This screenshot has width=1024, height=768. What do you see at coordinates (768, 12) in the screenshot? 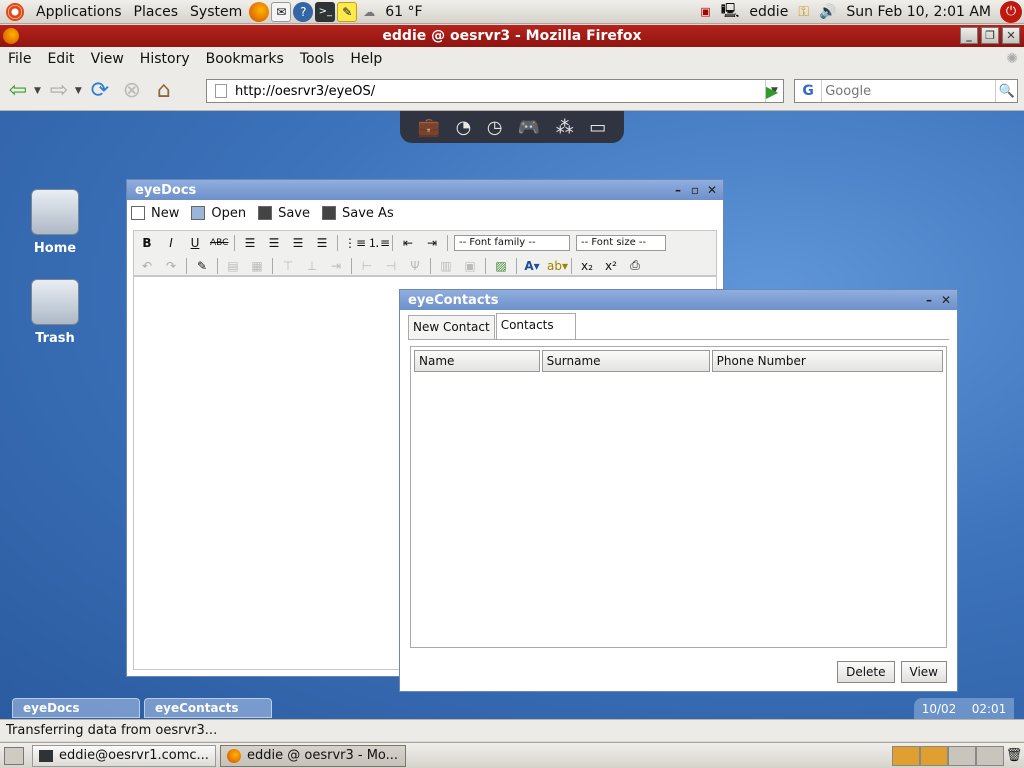
I see `username-label: eddie` at bounding box center [768, 12].